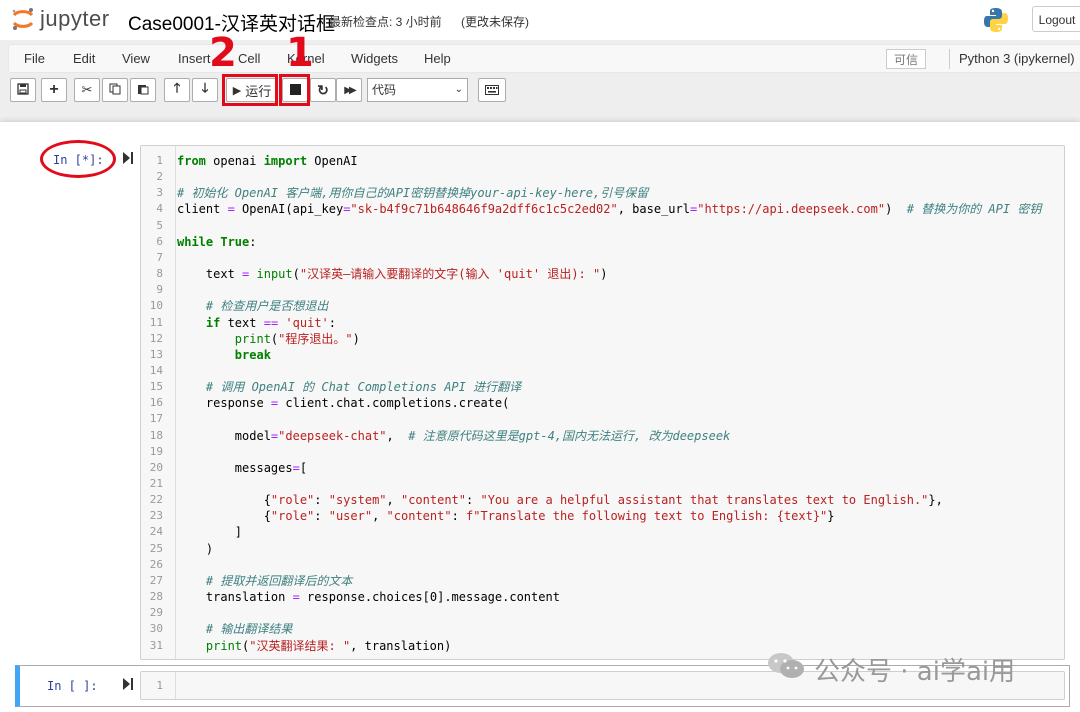 Image resolution: width=1080 pixels, height=712 pixels. What do you see at coordinates (156, 370) in the screenshot?
I see `line-number: 14` at bounding box center [156, 370].